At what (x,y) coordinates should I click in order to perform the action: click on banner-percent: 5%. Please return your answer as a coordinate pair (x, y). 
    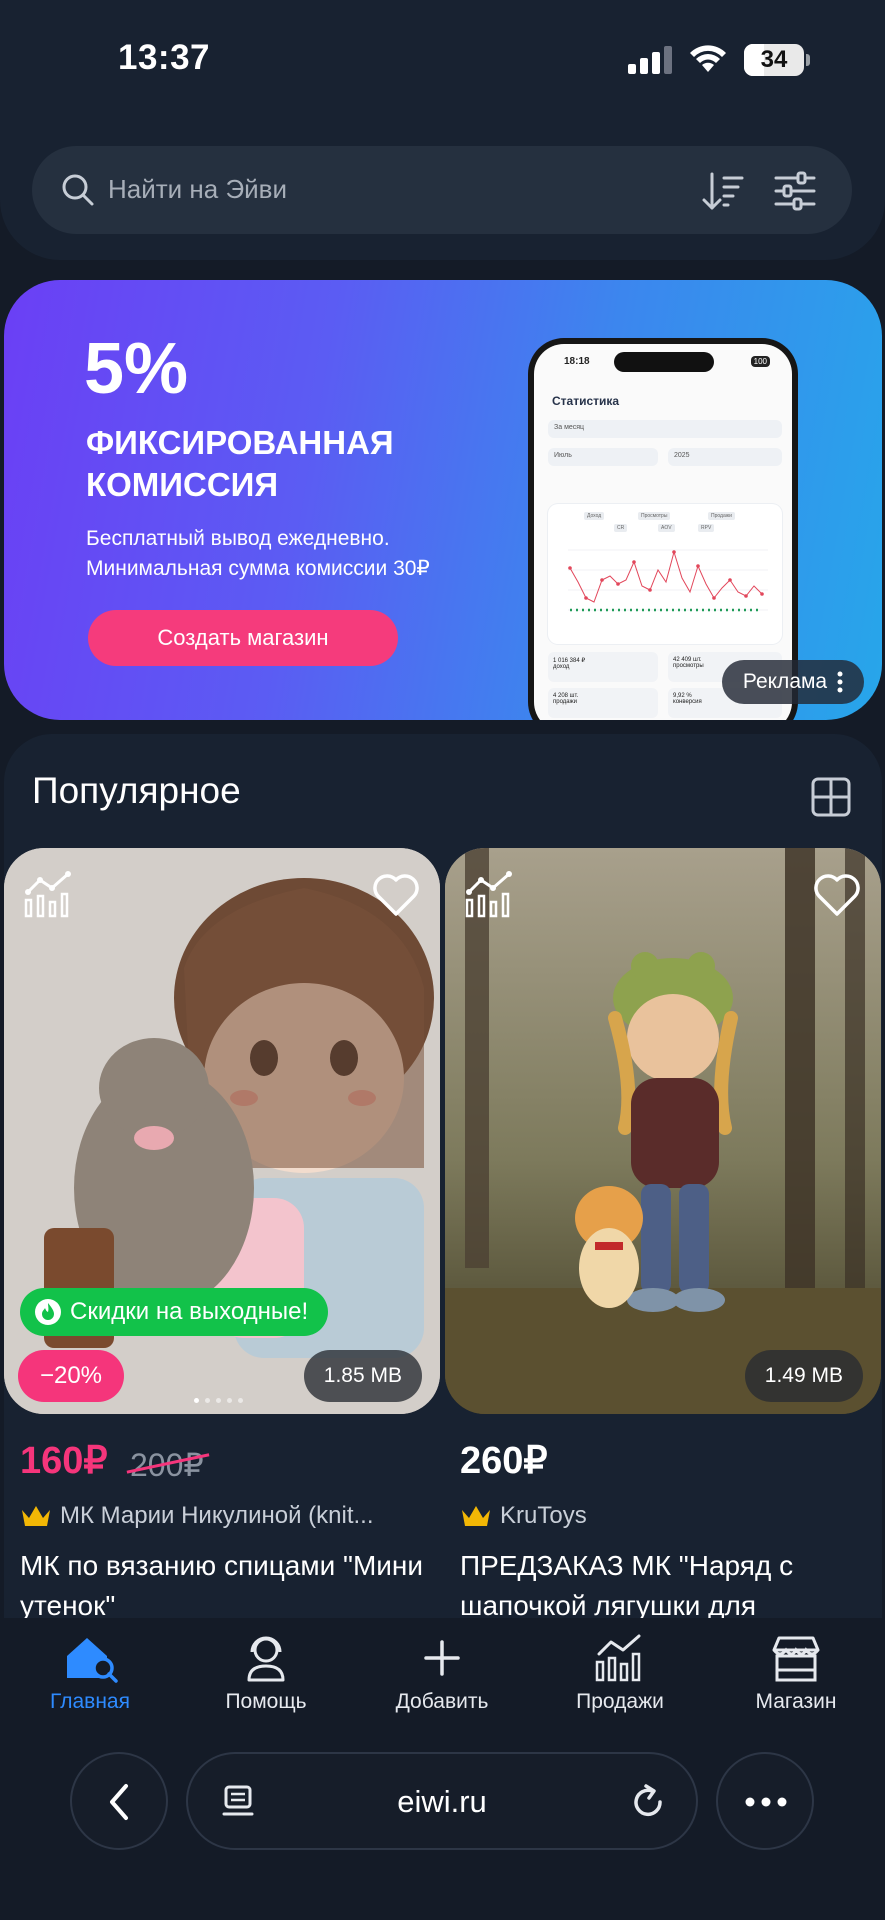
    Looking at the image, I should click on (136, 369).